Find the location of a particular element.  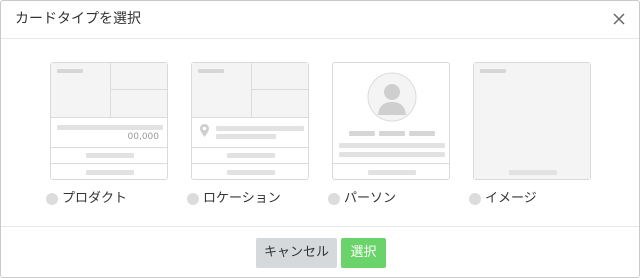

option-image: イメージ is located at coordinates (509, 199).